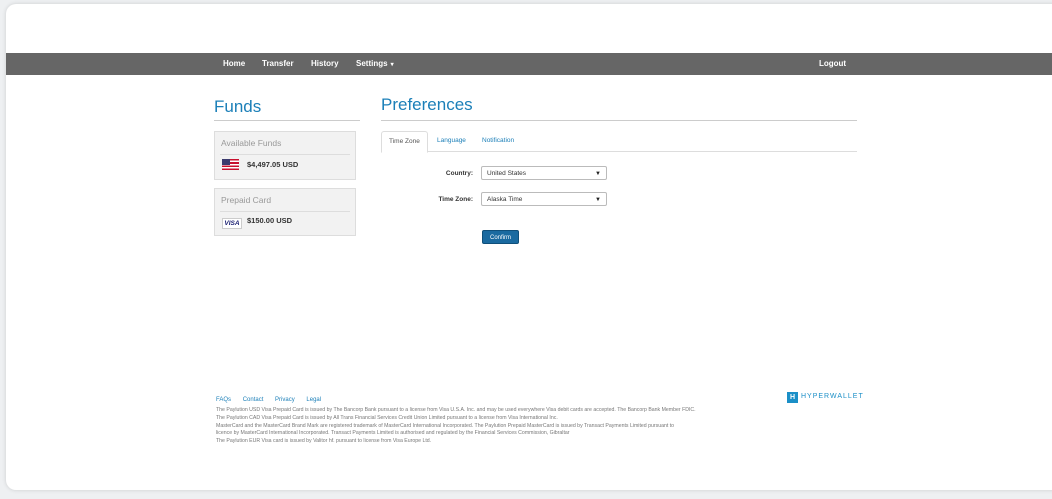 The width and height of the screenshot is (1052, 499). Describe the element at coordinates (285, 400) in the screenshot. I see `footer-link-privacy: Privacy` at that location.